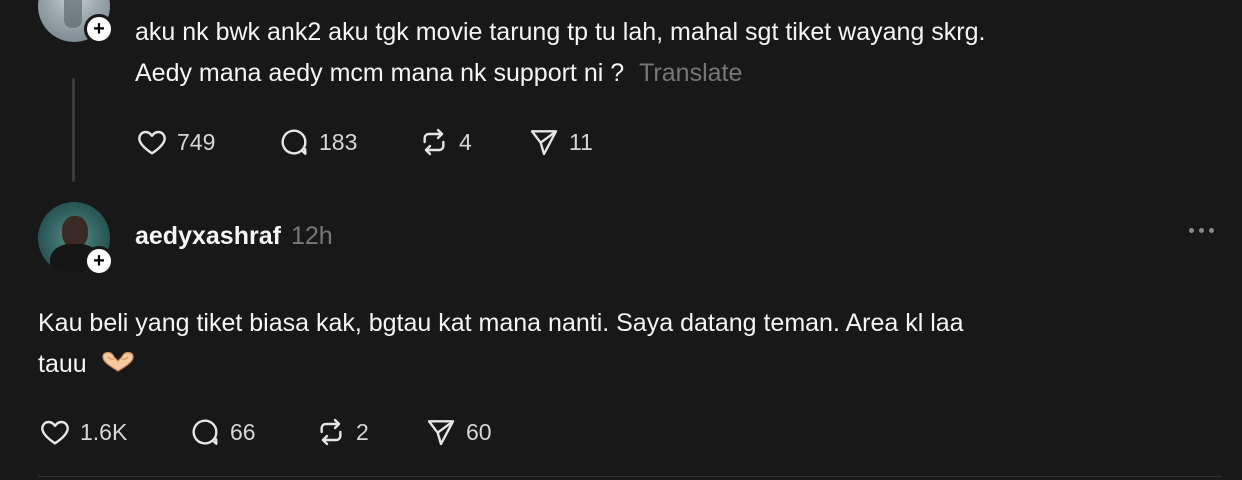 Image resolution: width=1242 pixels, height=480 pixels. I want to click on share-count: 11, so click(581, 141).